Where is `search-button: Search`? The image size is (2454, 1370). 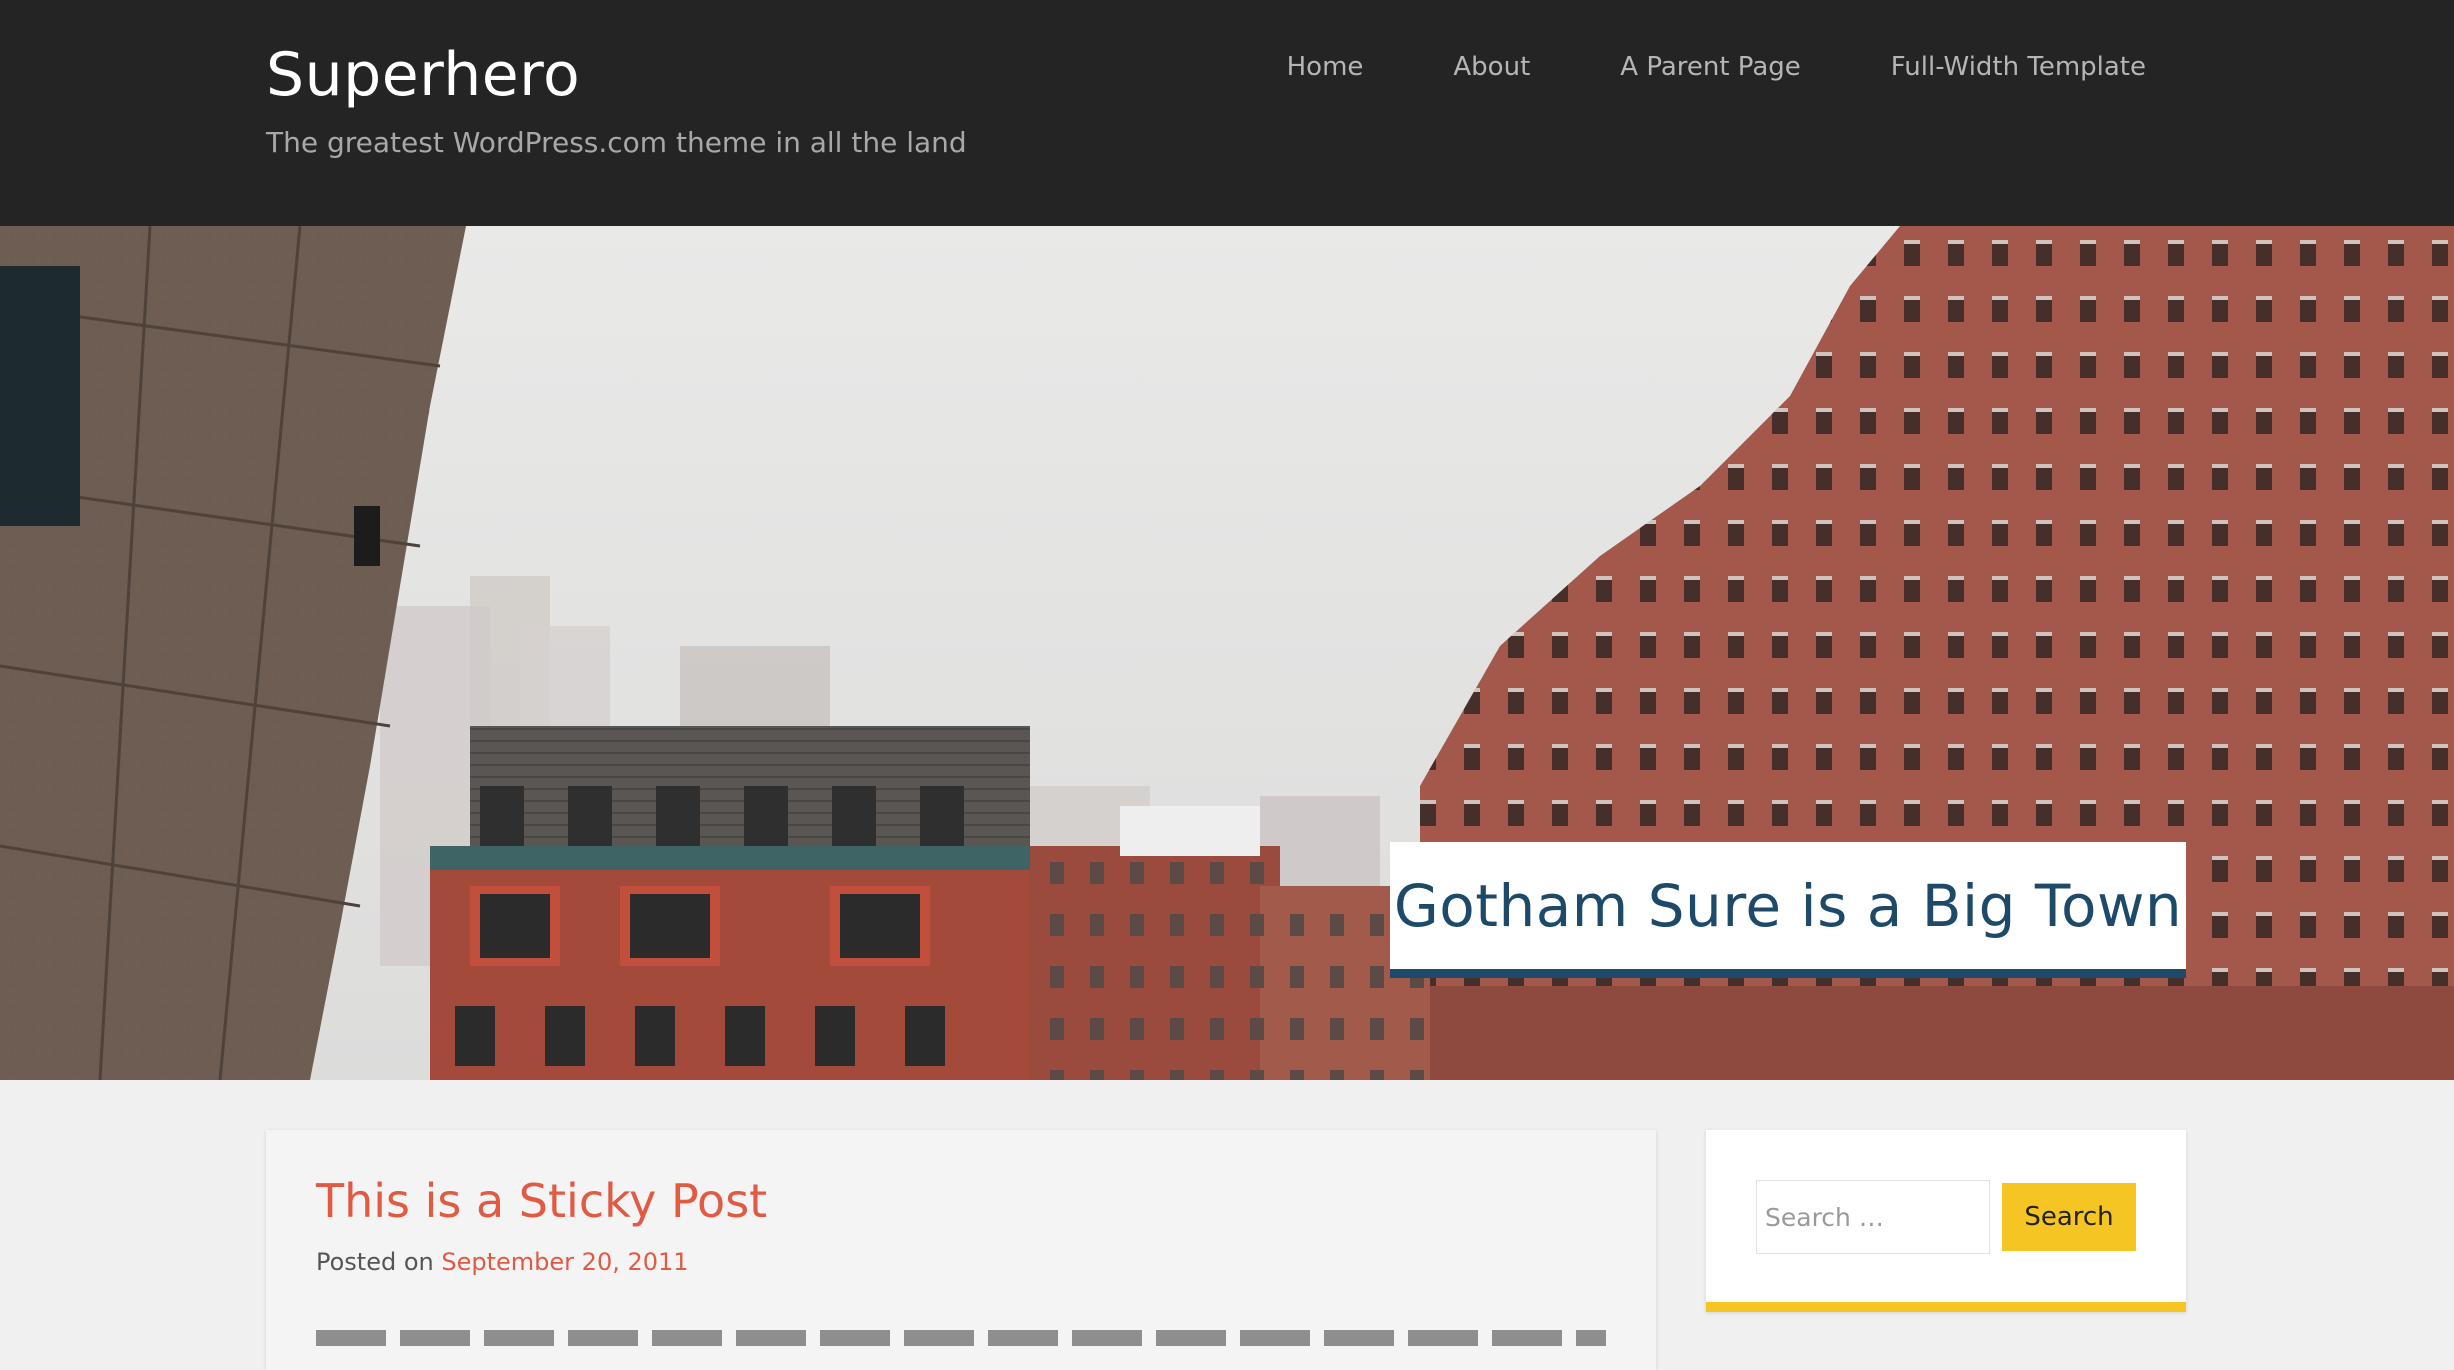 search-button: Search is located at coordinates (2069, 1217).